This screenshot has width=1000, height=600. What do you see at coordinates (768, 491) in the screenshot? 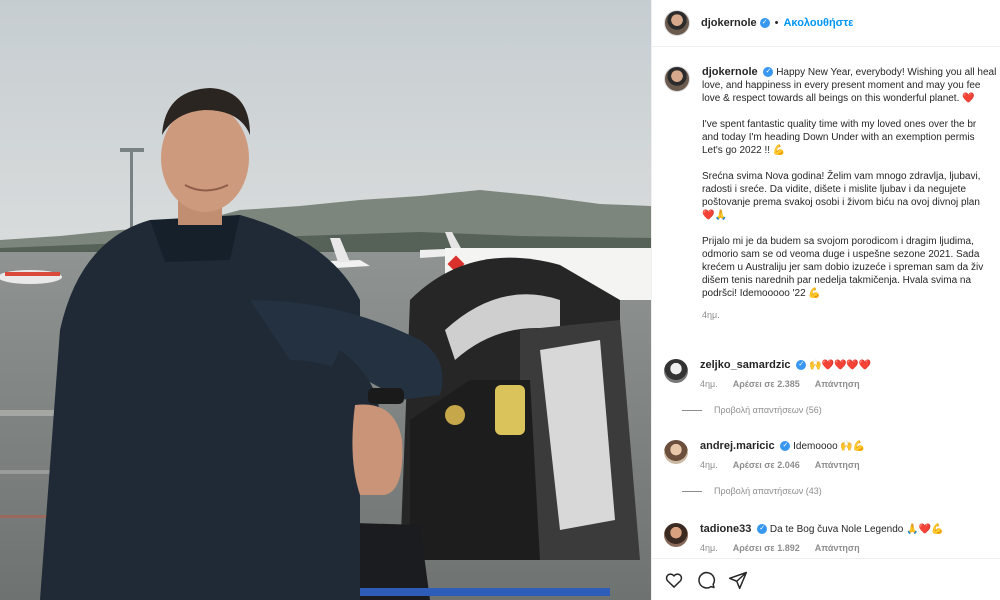
I see `view-replies-label: Προβολή απαντήσεων (43)` at bounding box center [768, 491].